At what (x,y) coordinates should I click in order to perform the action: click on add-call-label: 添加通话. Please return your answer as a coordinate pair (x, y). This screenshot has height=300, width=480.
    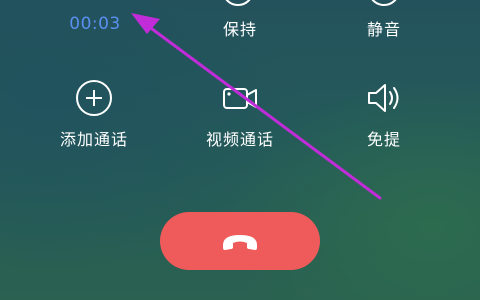
    Looking at the image, I should click on (93, 139).